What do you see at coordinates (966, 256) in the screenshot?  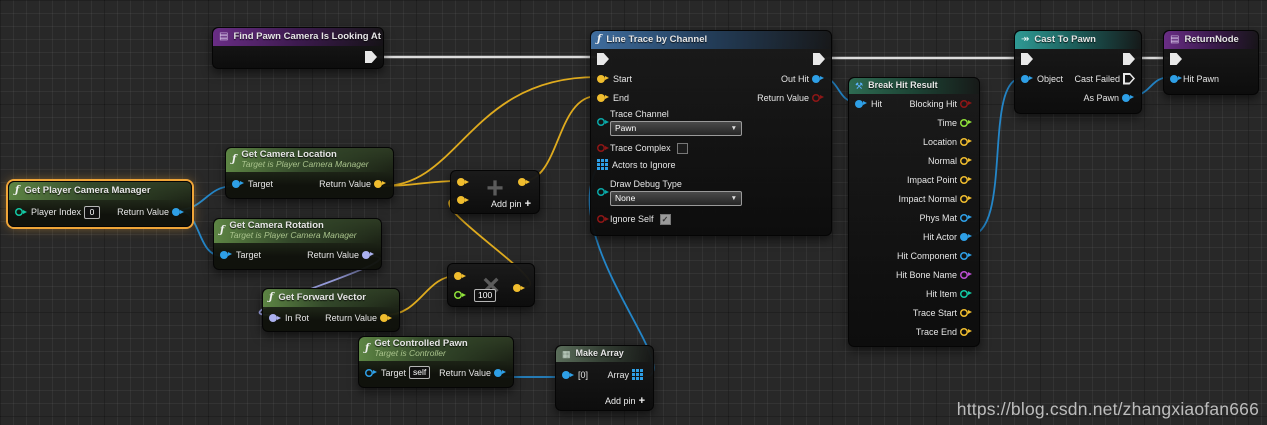 I see `hit-component-pin` at bounding box center [966, 256].